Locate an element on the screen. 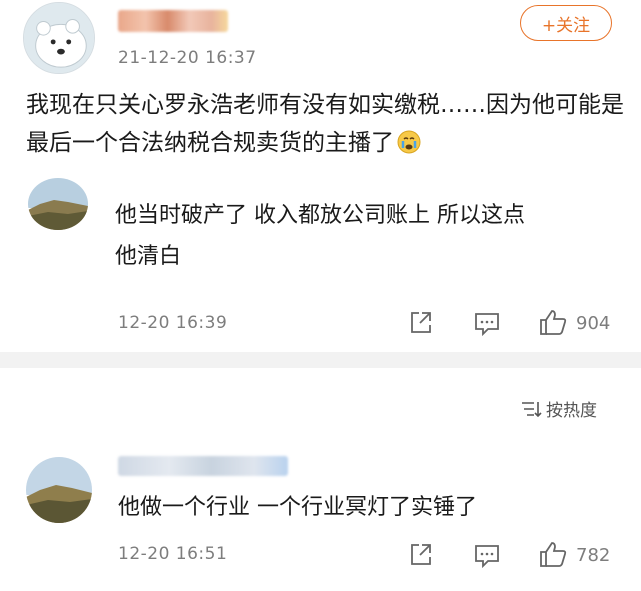 The height and width of the screenshot is (591, 641). reply-timestamp: 12-20 16:39 is located at coordinates (173, 323).